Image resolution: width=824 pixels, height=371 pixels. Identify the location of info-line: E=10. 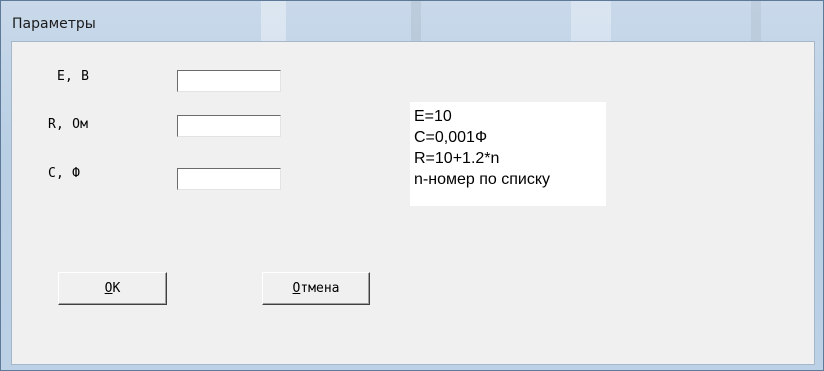
(433, 116).